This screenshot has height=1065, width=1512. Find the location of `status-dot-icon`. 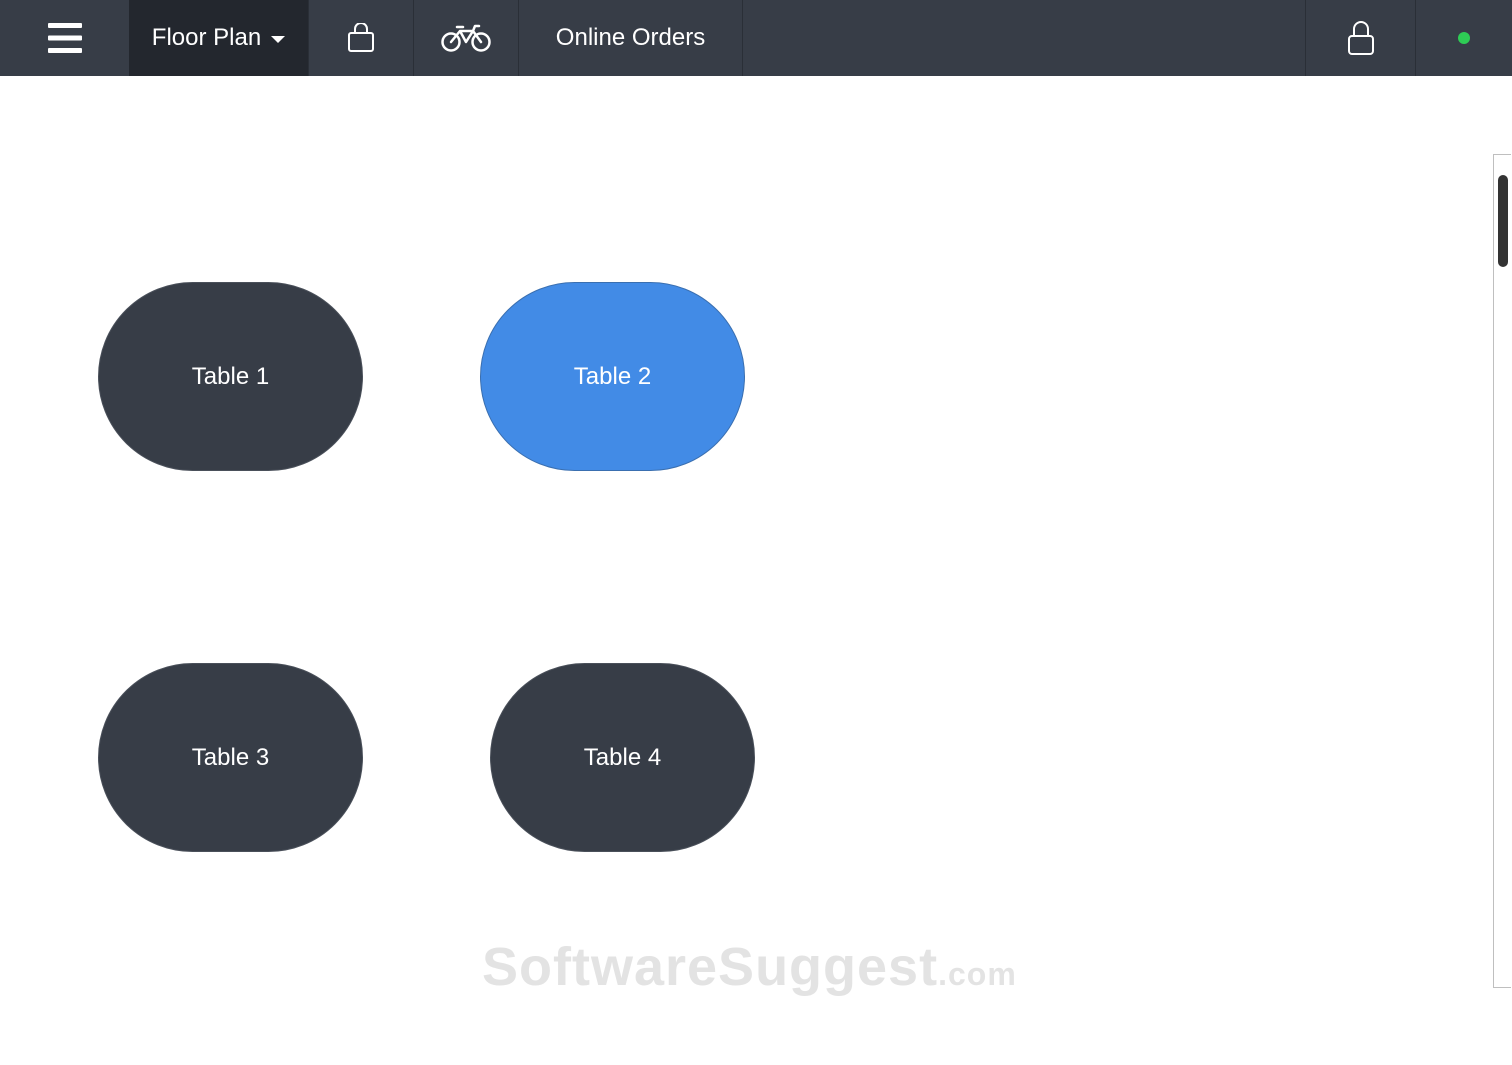

status-dot-icon is located at coordinates (1464, 38).